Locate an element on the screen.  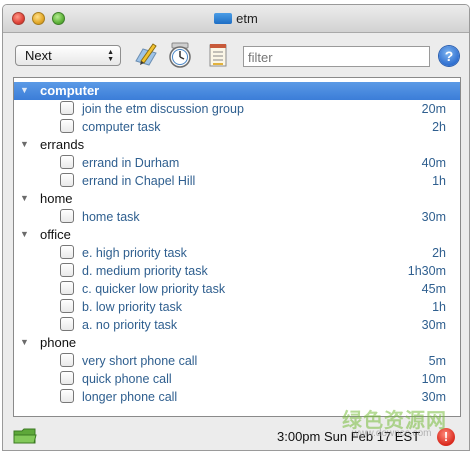
task-label: a. no priority task is located at coordinates (130, 325).